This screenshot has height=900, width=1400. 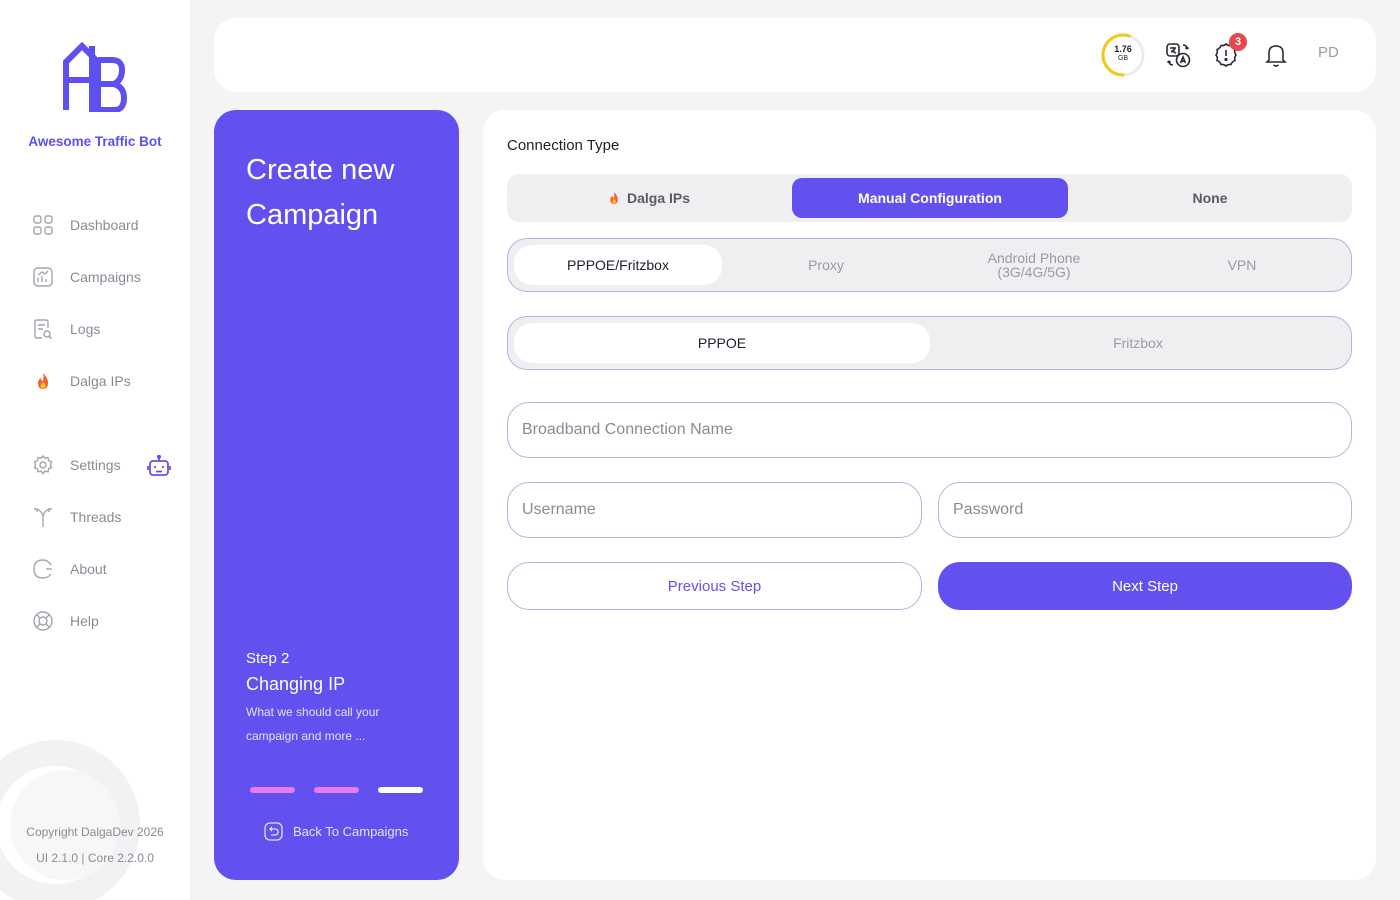 I want to click on avatar: PD, so click(x=1328, y=52).